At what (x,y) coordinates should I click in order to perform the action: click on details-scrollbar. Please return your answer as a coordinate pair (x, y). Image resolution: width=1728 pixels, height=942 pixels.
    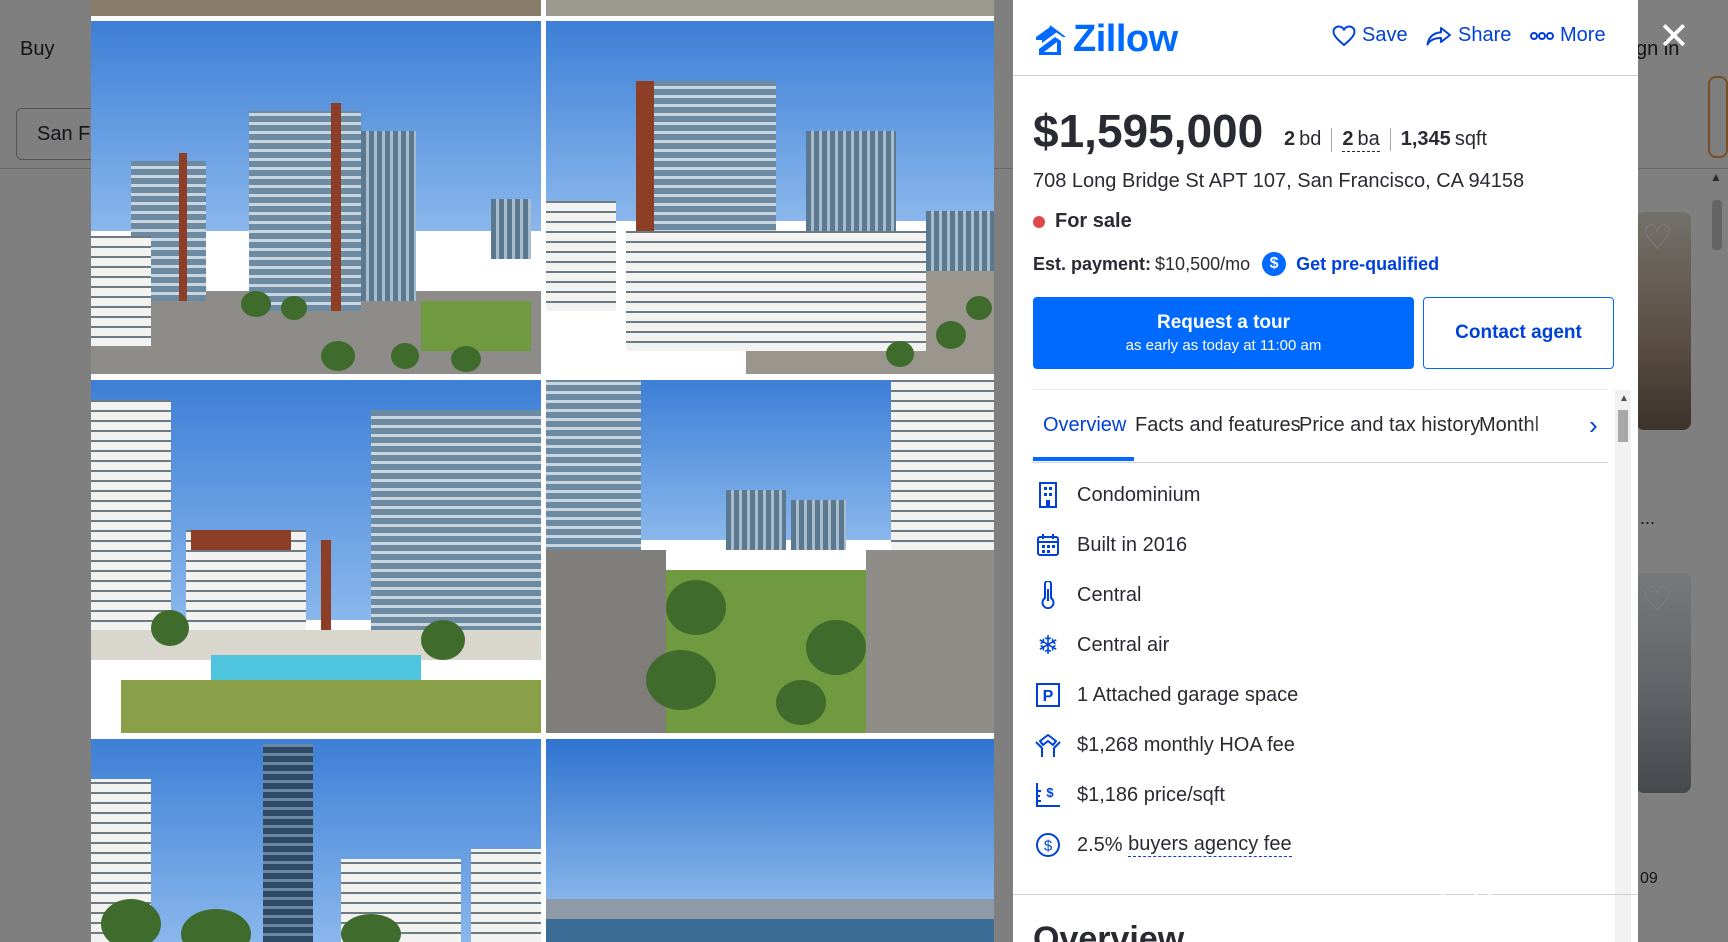
    Looking at the image, I should click on (1623, 666).